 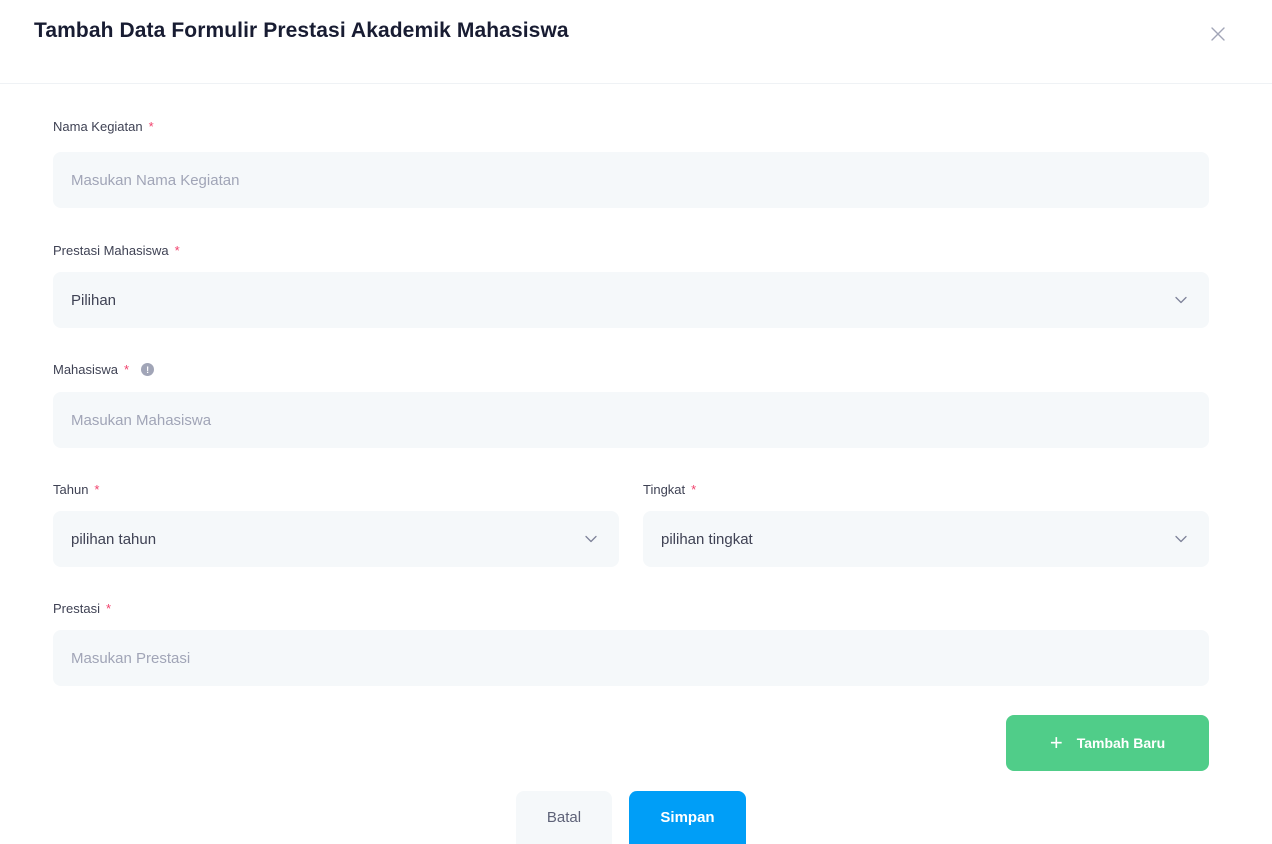 What do you see at coordinates (111, 250) in the screenshot?
I see `prestasi-mahasiswa-label-text: Prestasi Mahasiswa` at bounding box center [111, 250].